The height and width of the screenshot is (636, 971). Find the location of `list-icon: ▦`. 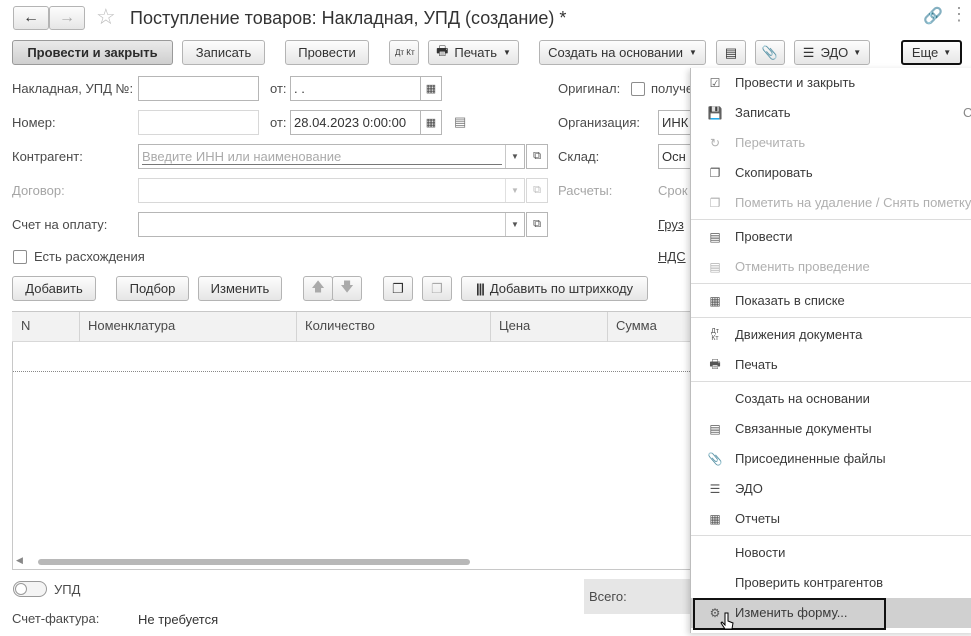

list-icon: ▦ is located at coordinates (715, 301).